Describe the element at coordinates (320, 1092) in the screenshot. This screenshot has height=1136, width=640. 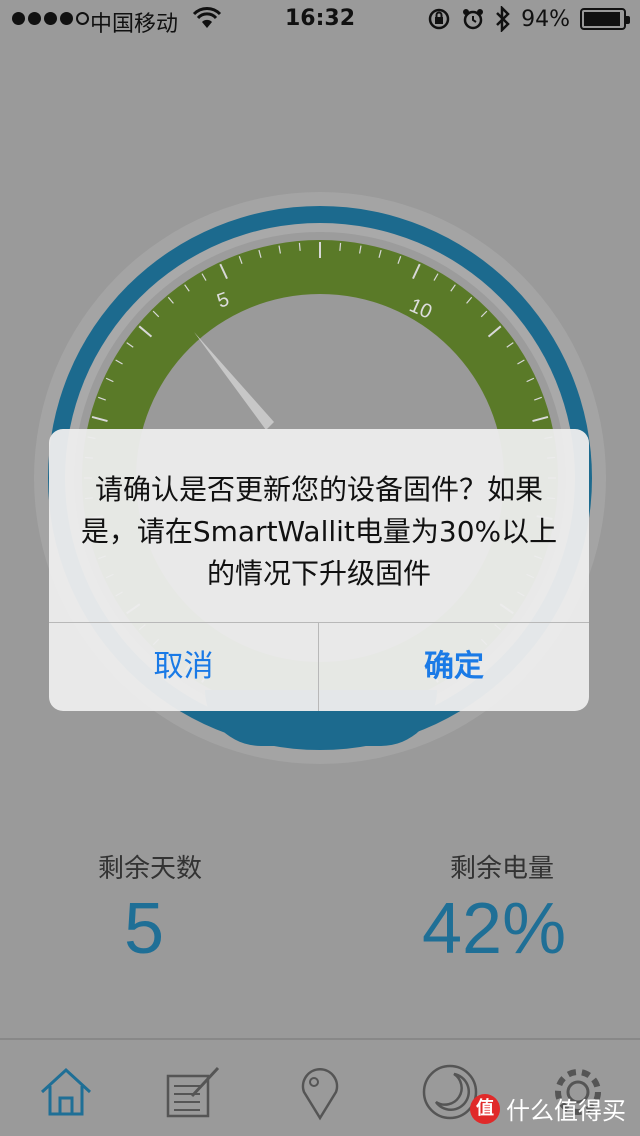
I see `location-icon` at that location.